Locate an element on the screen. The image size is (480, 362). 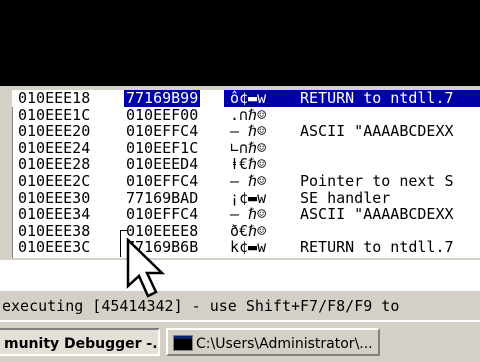
stack-value: 77169BAD is located at coordinates (162, 197).